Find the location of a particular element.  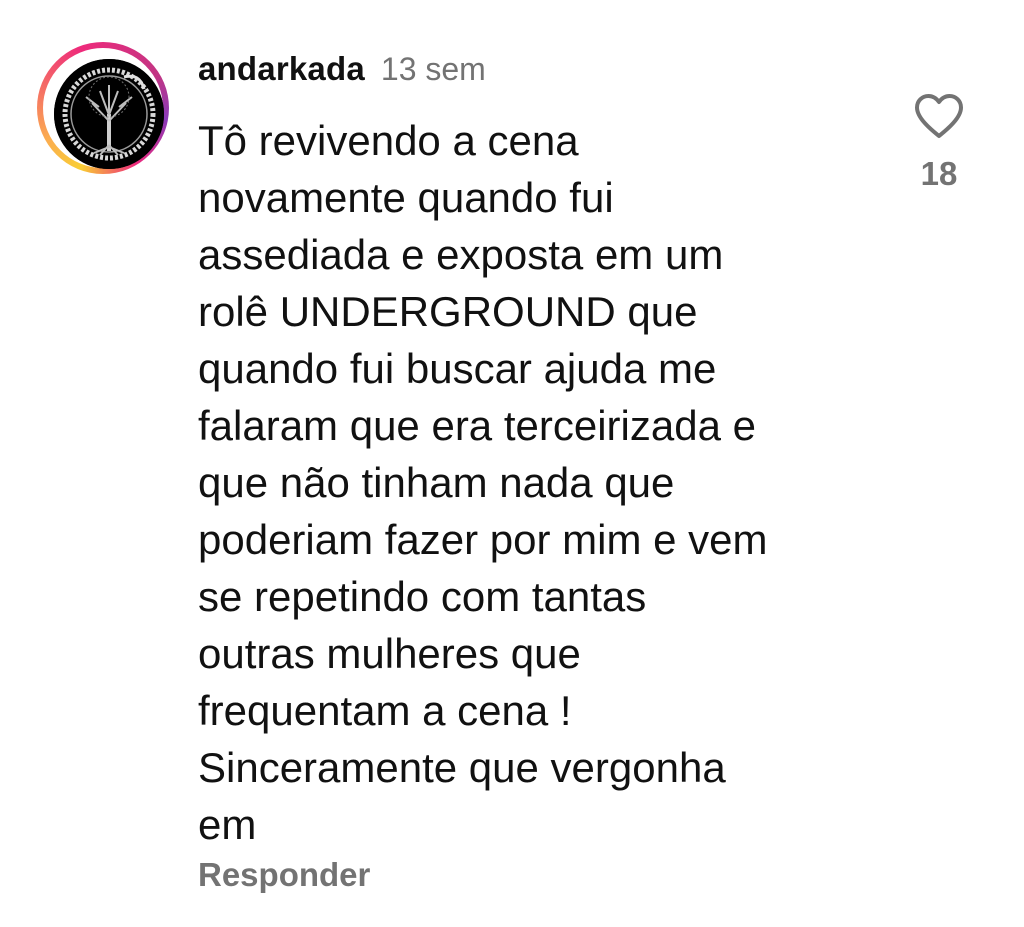

avatar-story-ring is located at coordinates (103, 108).